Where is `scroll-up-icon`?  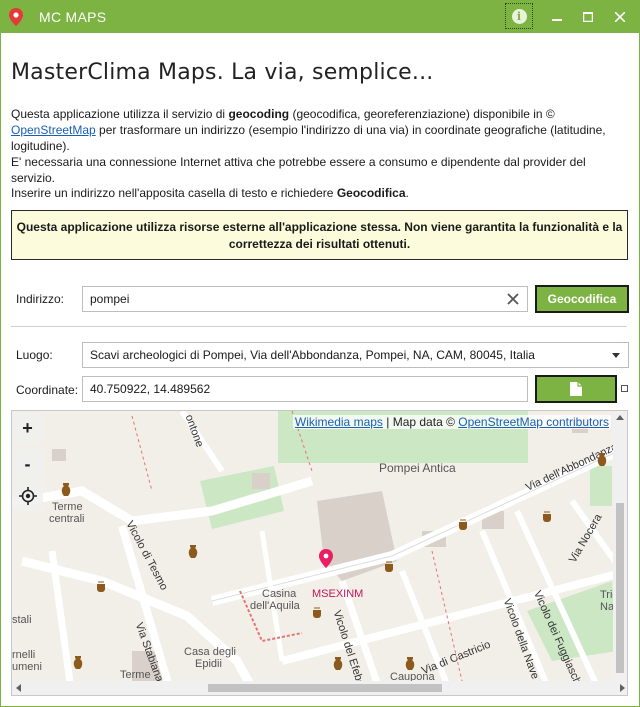 scroll-up-icon is located at coordinates (620, 417).